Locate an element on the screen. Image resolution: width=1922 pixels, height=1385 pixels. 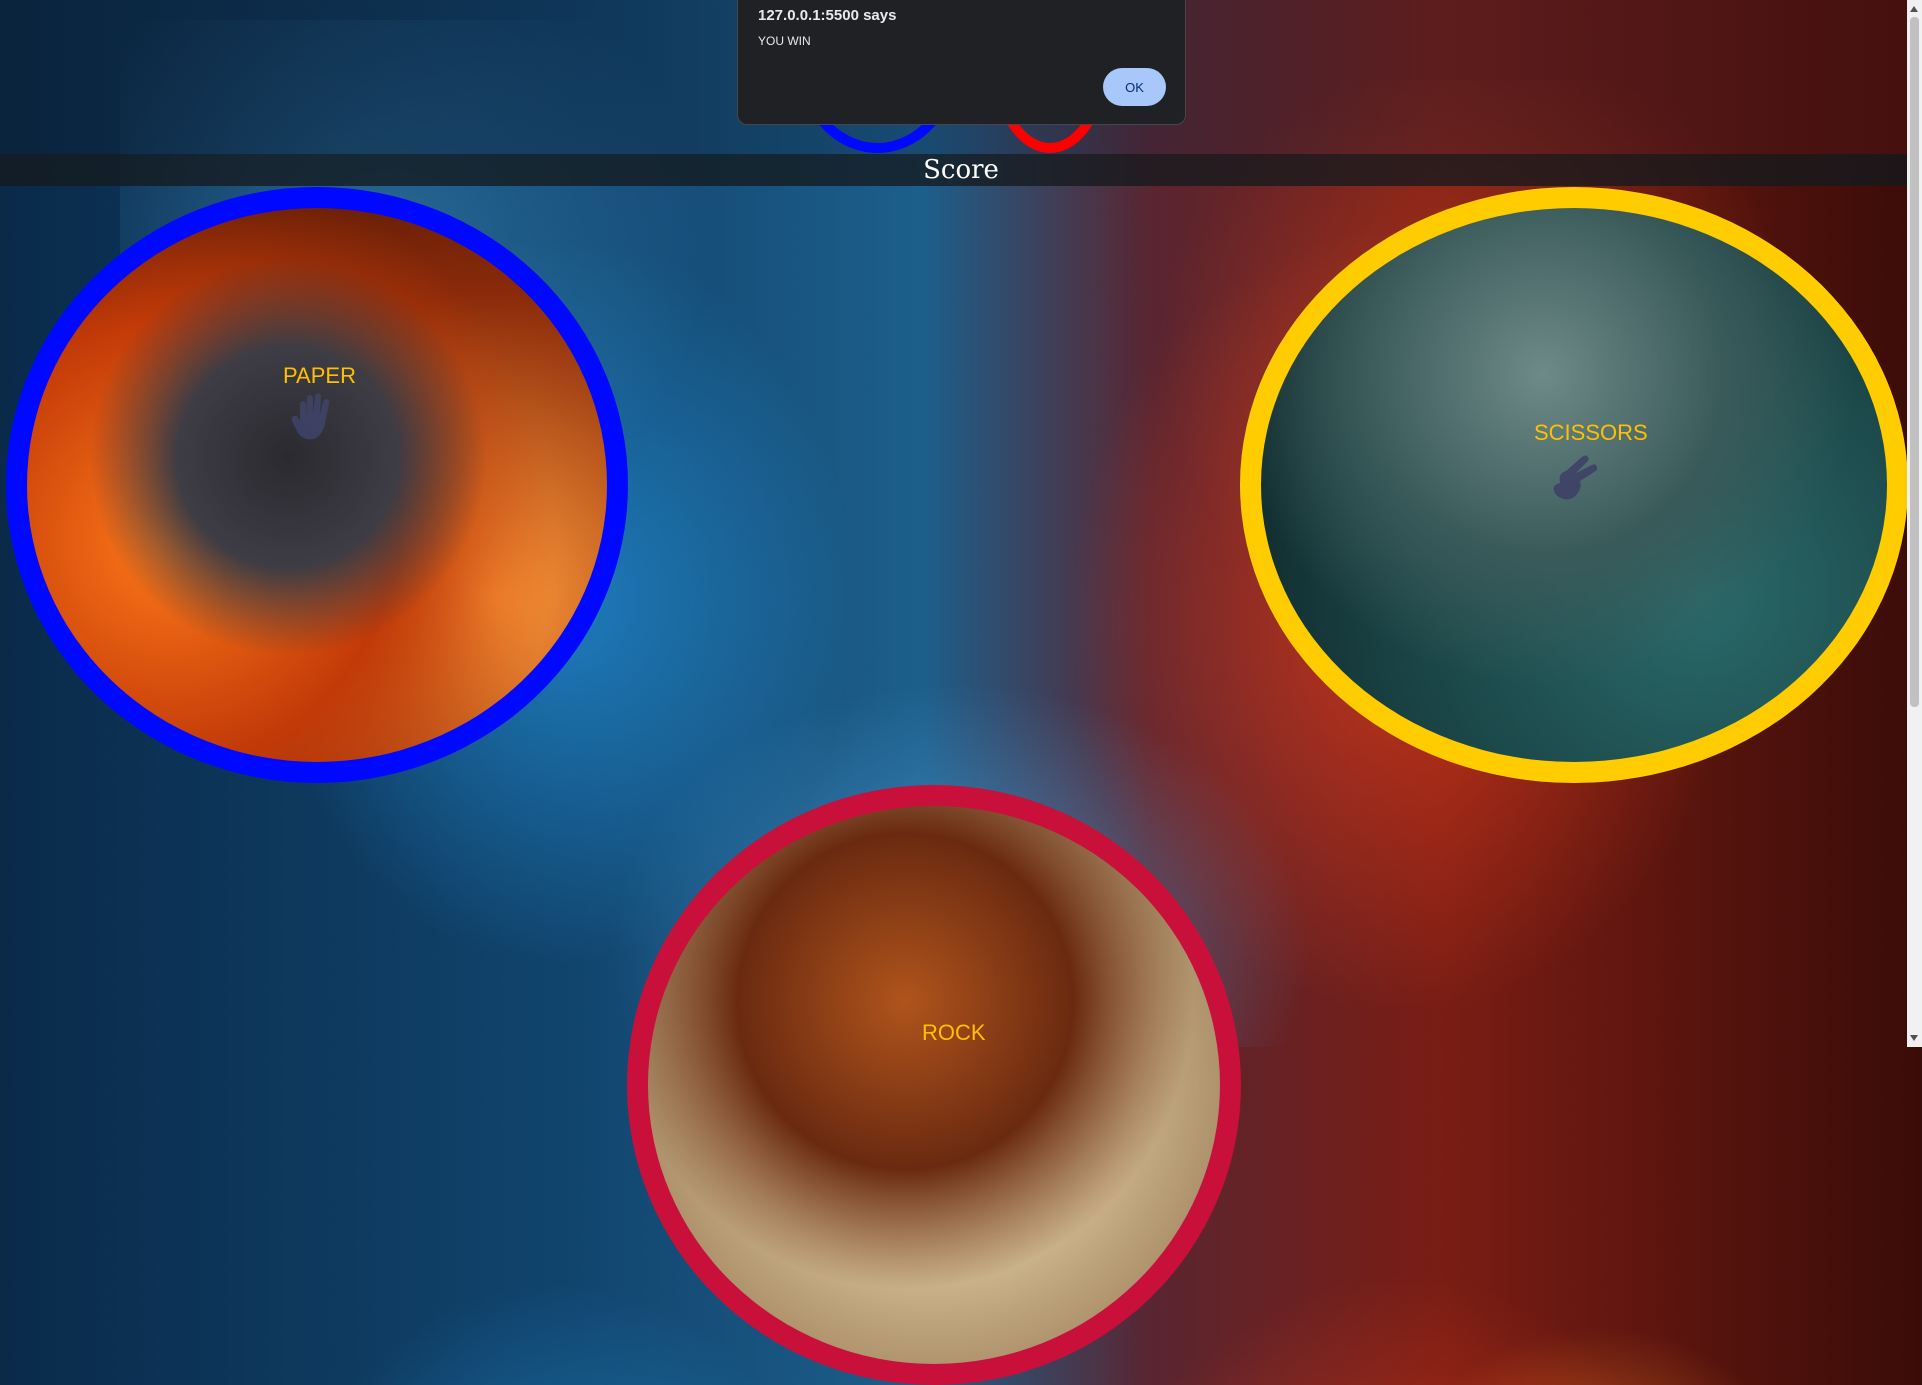
scissors-choice: SCISSORS is located at coordinates (1574, 485).